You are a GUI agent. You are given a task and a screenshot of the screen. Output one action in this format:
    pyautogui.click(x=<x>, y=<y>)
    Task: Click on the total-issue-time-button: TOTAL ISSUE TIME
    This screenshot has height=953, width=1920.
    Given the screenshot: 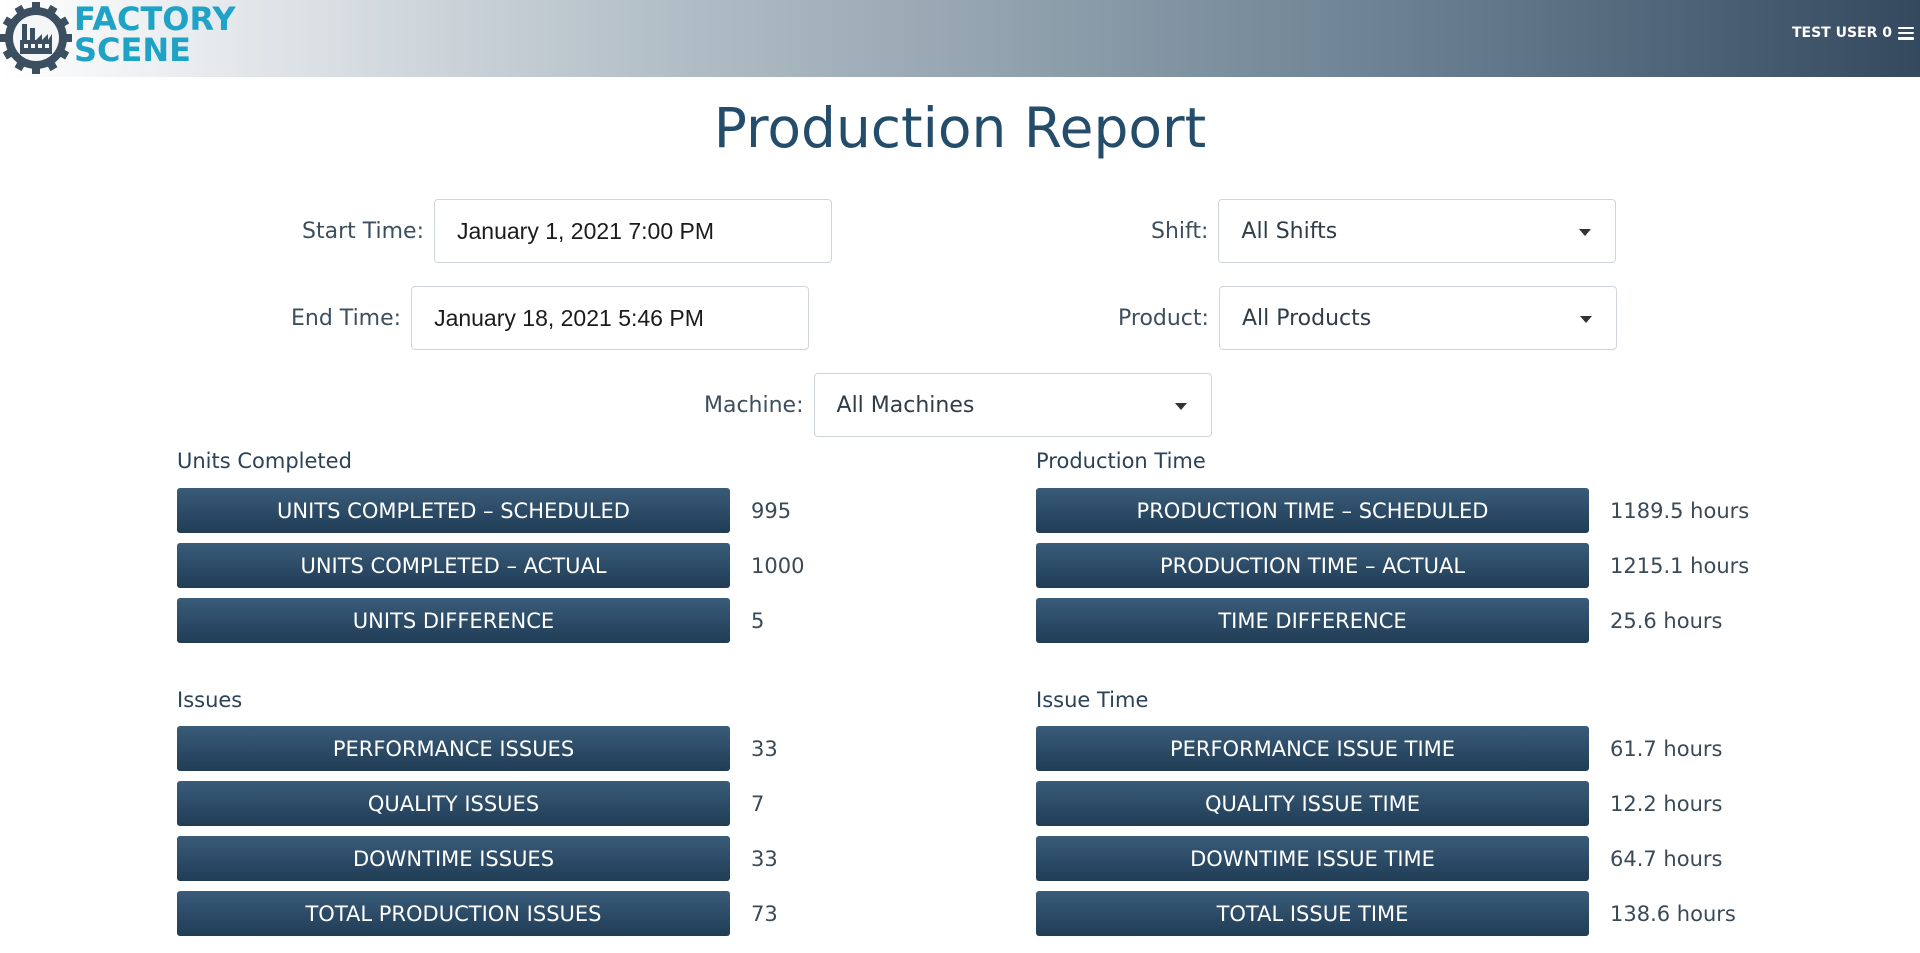 What is the action you would take?
    pyautogui.click(x=1312, y=913)
    